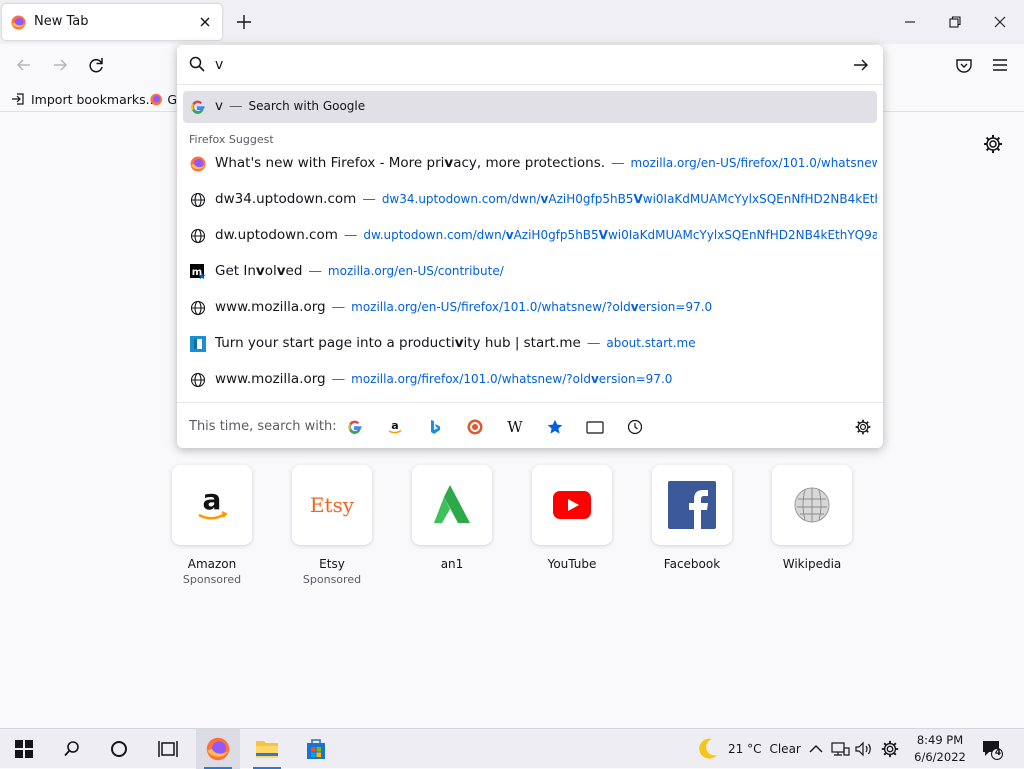  I want to click on restore-icon, so click(955, 22).